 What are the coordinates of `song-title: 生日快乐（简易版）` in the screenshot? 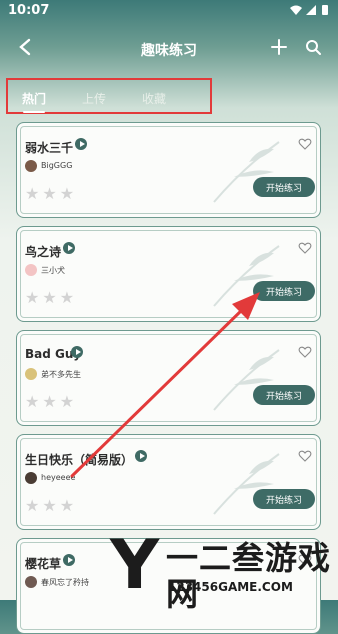 It's located at (79, 460).